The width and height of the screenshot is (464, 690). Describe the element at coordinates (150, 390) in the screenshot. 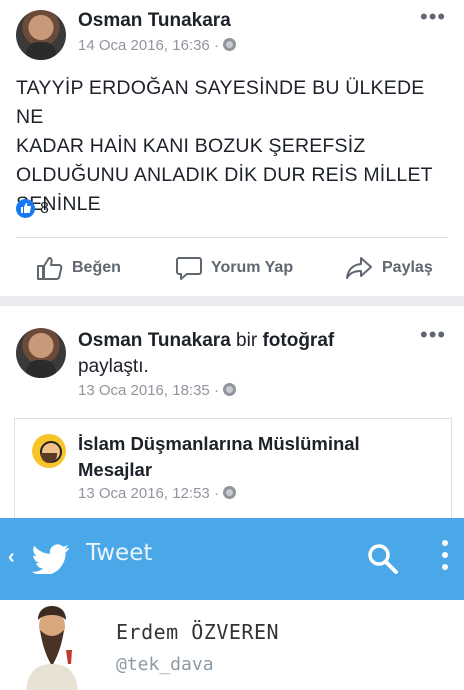

I see `timestamp-text: 13 Oca 2016, 18:35 ·` at that location.